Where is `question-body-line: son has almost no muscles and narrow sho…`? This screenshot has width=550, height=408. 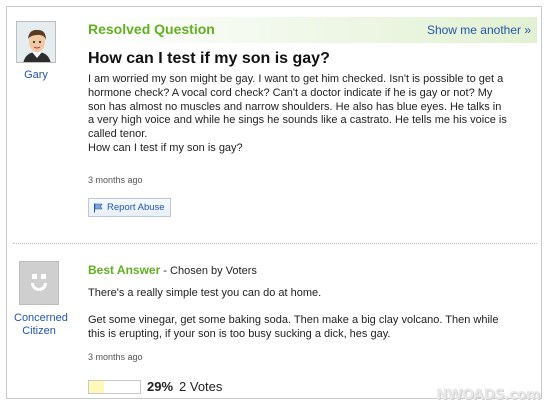
question-body-line: son has almost no muscles and narrow sho… is located at coordinates (295, 106).